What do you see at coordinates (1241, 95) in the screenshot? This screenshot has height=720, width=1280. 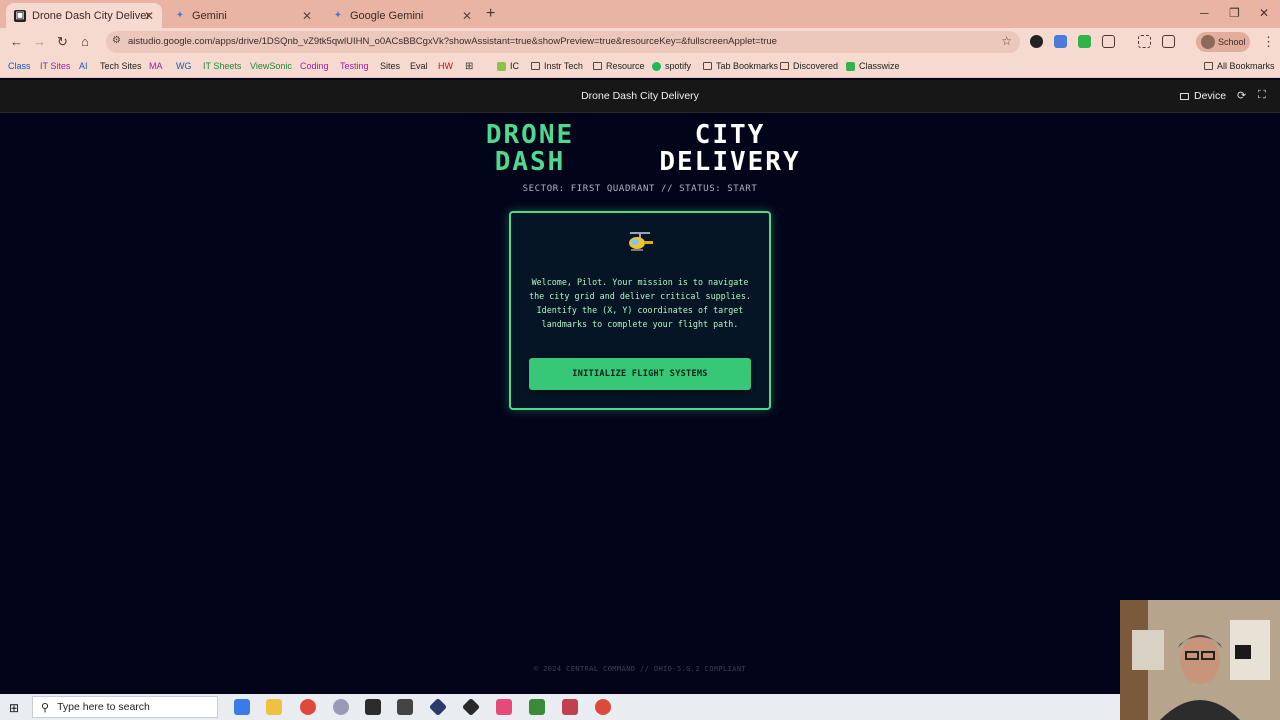 I see `refresh-icon: ⟳` at bounding box center [1241, 95].